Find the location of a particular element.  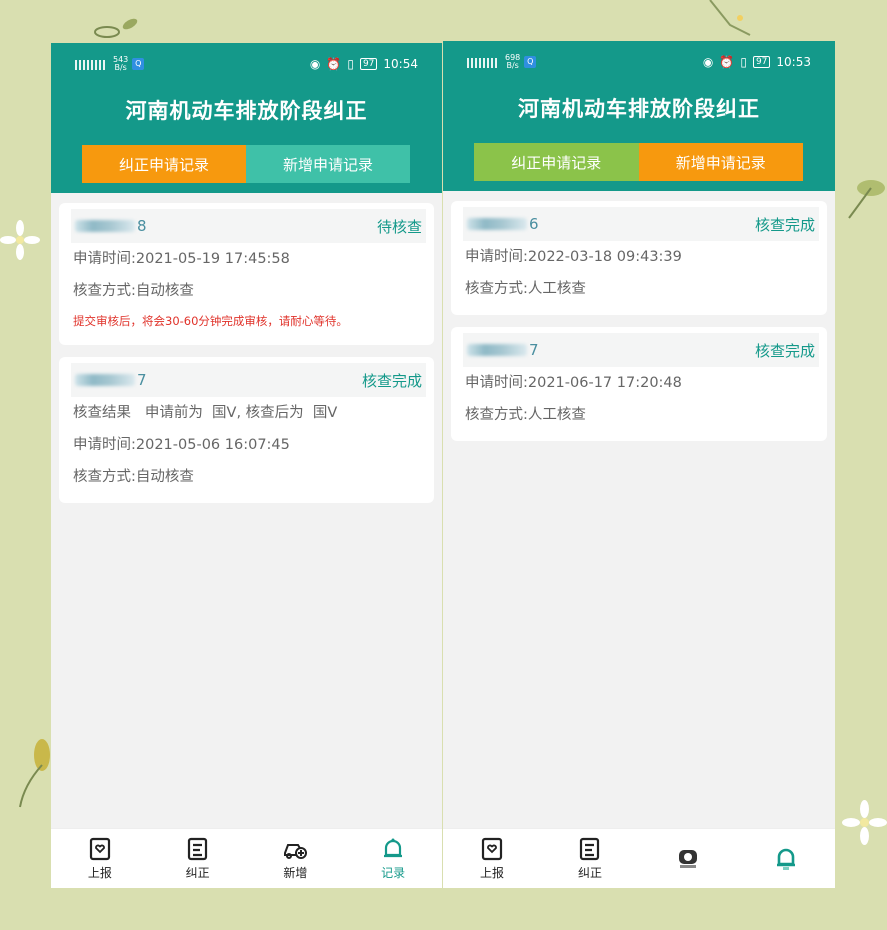

nav-add is located at coordinates (688, 858).